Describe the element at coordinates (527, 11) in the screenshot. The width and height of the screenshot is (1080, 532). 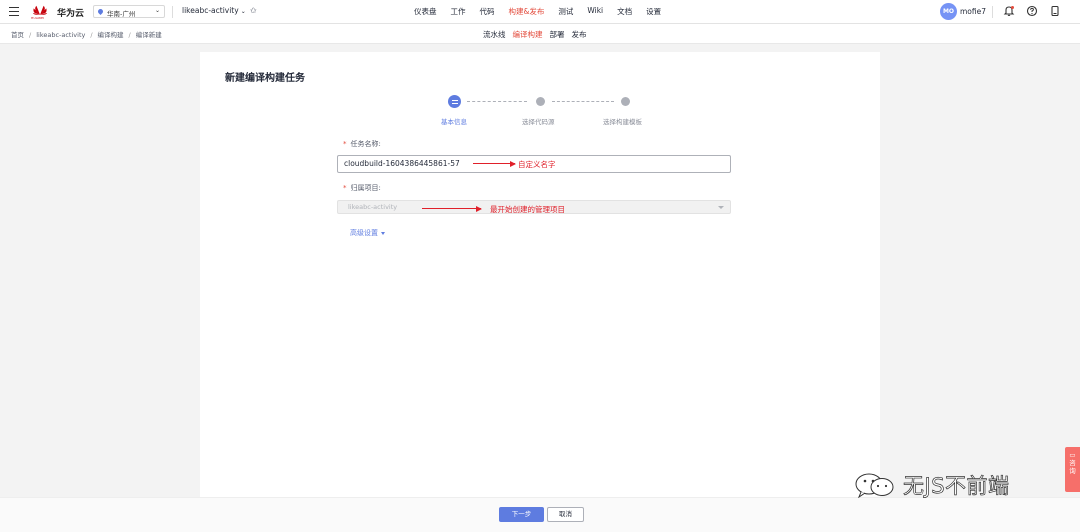
I see `nav-build-release: 构建&发布` at that location.